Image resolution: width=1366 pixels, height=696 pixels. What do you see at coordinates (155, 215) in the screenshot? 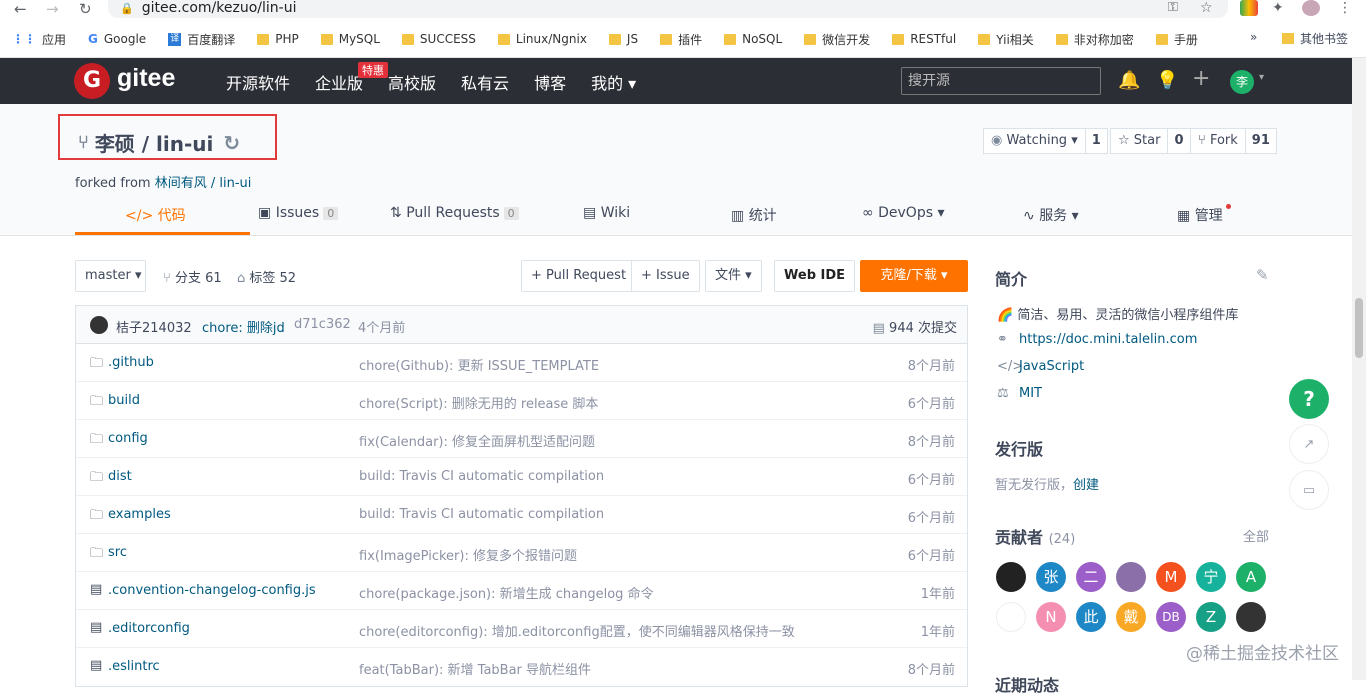
I see `tab-code: </> 代码` at bounding box center [155, 215].